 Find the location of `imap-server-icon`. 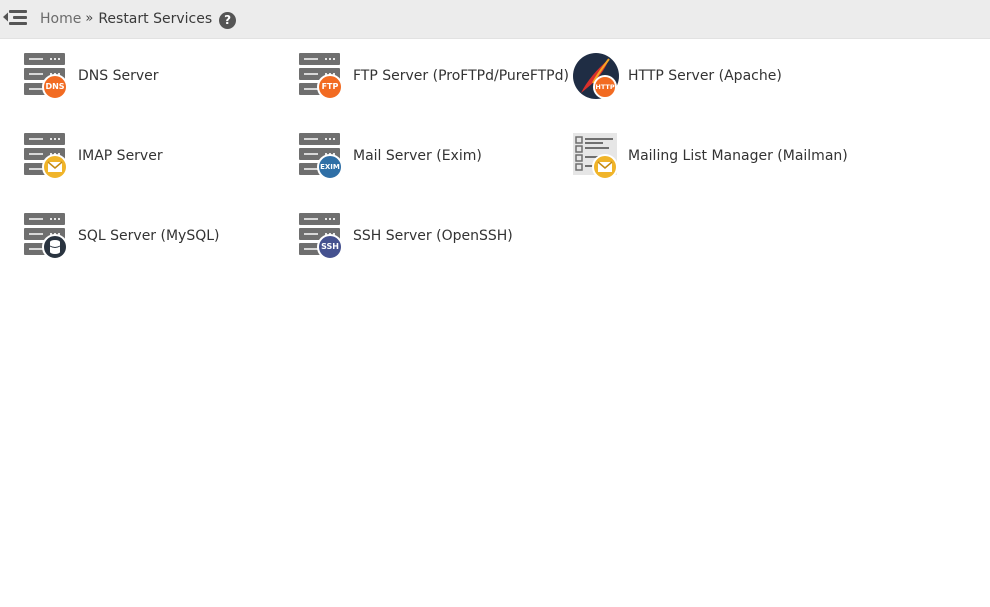

imap-server-icon is located at coordinates (45, 156).